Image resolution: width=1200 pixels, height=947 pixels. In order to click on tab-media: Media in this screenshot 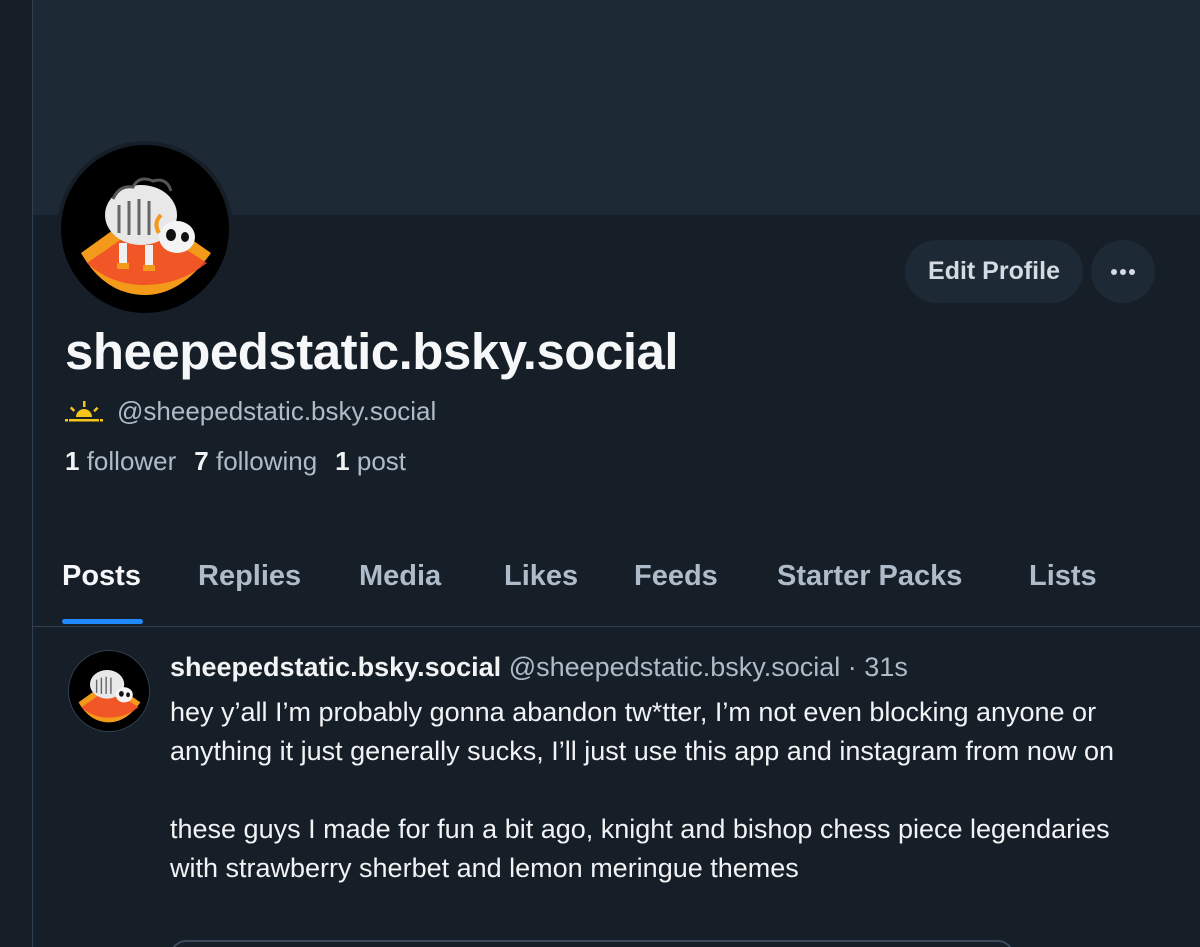, I will do `click(400, 587)`.